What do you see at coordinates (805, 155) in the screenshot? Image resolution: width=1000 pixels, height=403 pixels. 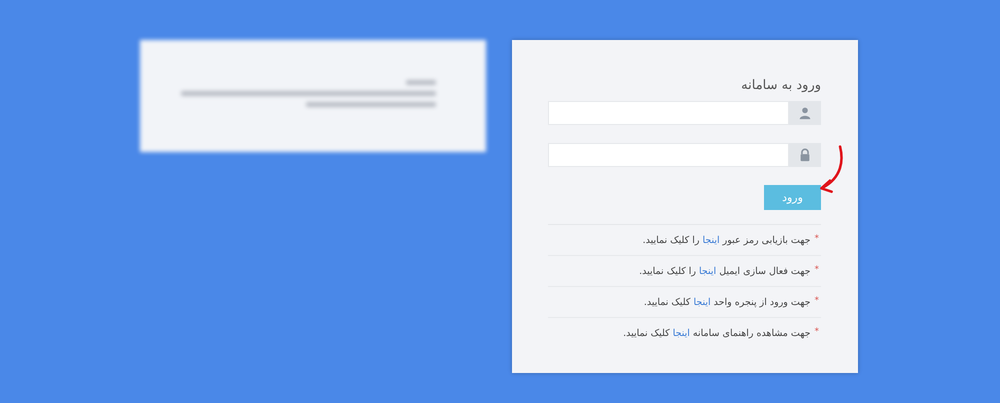 I see `lock-icon` at bounding box center [805, 155].